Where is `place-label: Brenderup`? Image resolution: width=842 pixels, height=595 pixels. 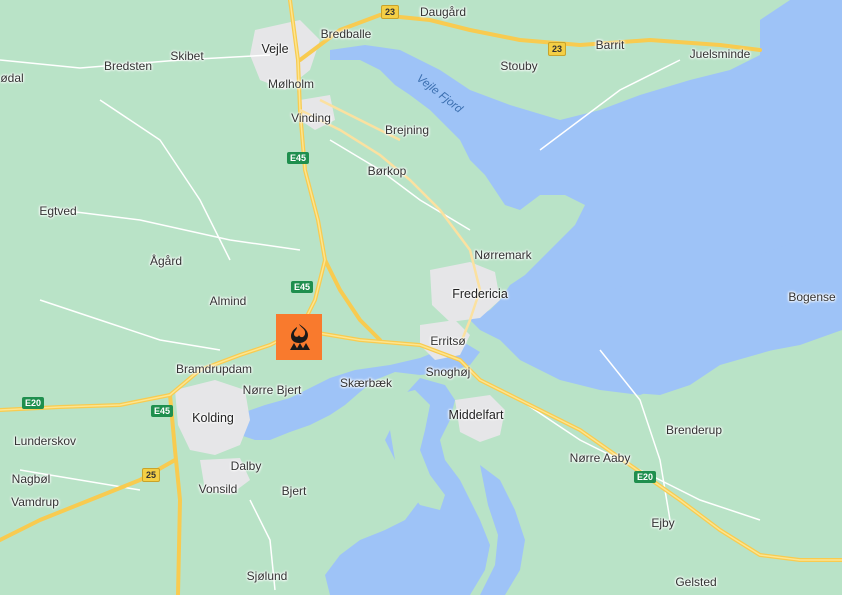
place-label: Brenderup is located at coordinates (694, 430).